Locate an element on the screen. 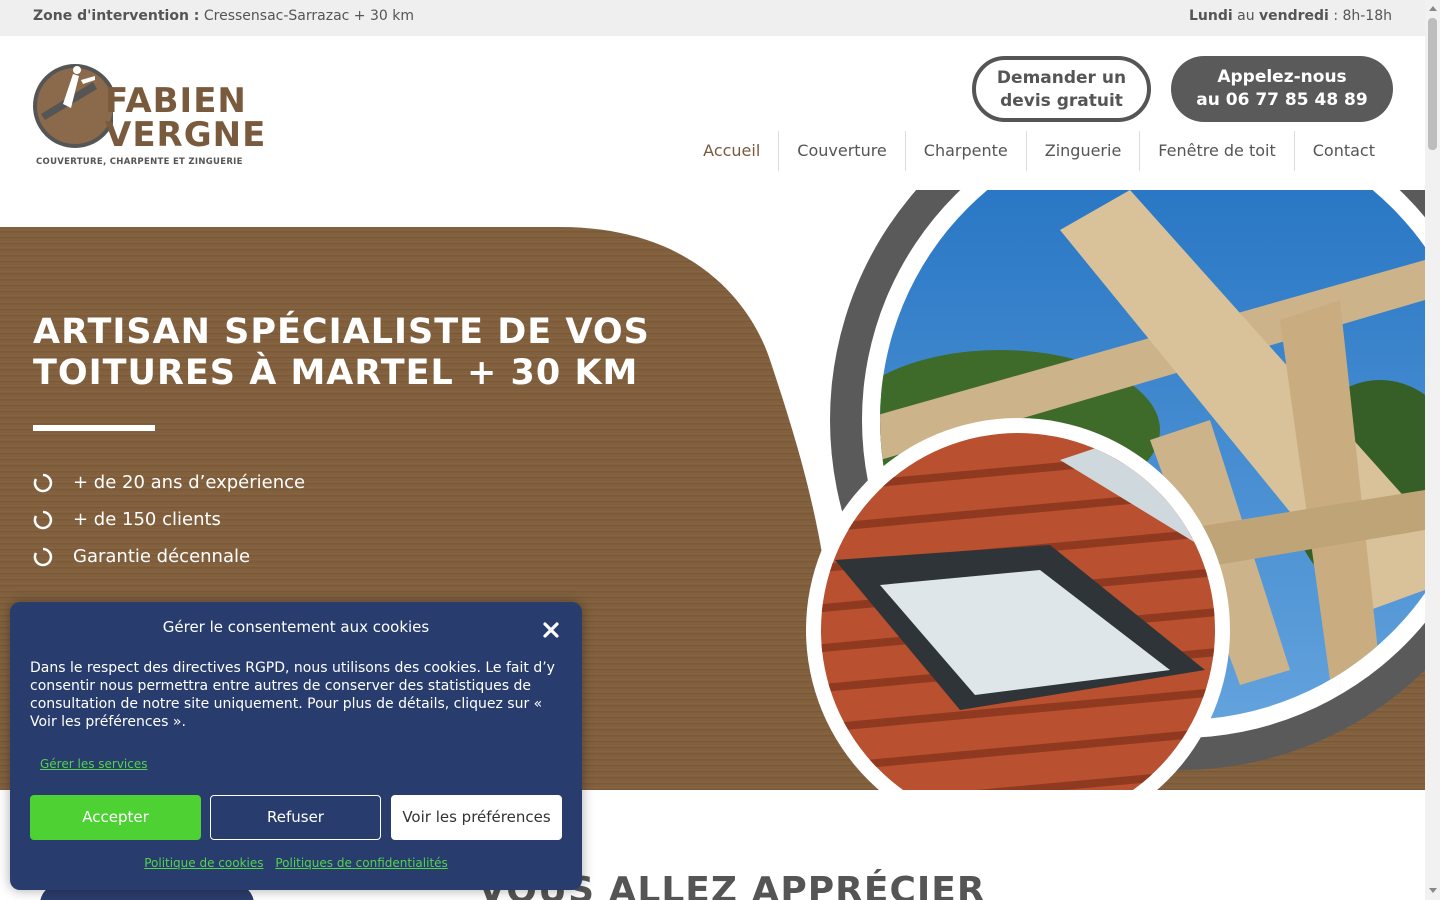  logo-name-last: VERGNE is located at coordinates (186, 135).